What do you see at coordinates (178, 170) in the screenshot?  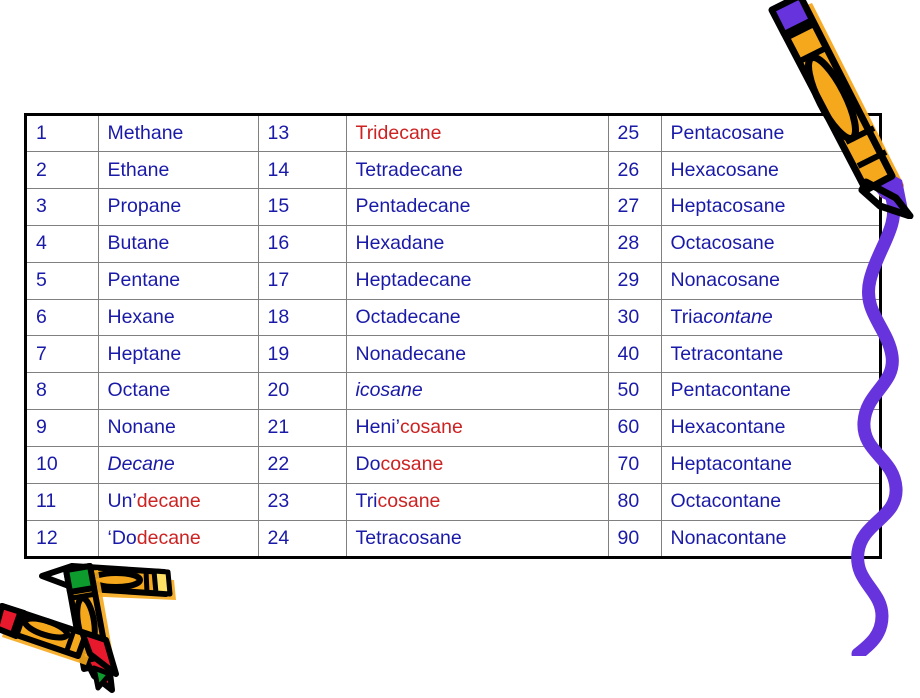 I see `table-cell-name: Ethane` at bounding box center [178, 170].